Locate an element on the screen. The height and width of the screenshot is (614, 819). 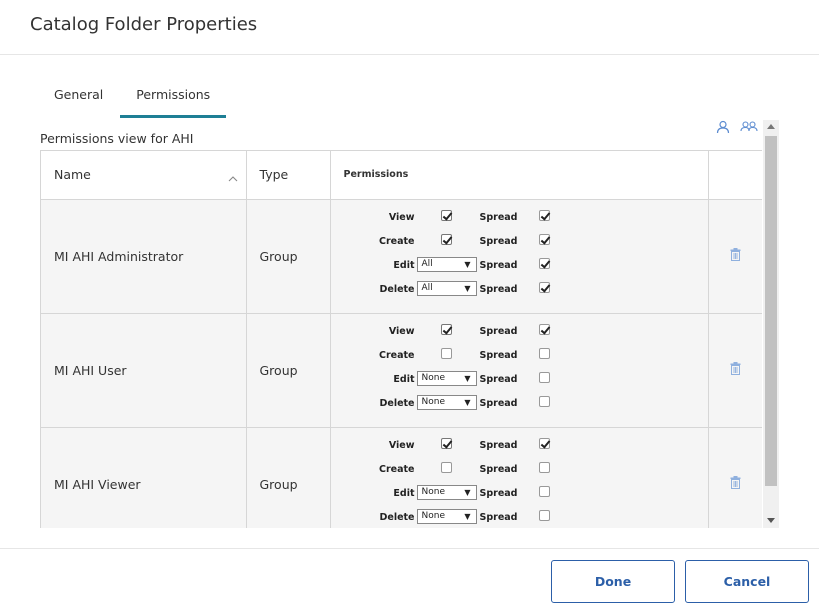
table-header-row: Name Type Permissions is located at coordinates (401, 175).